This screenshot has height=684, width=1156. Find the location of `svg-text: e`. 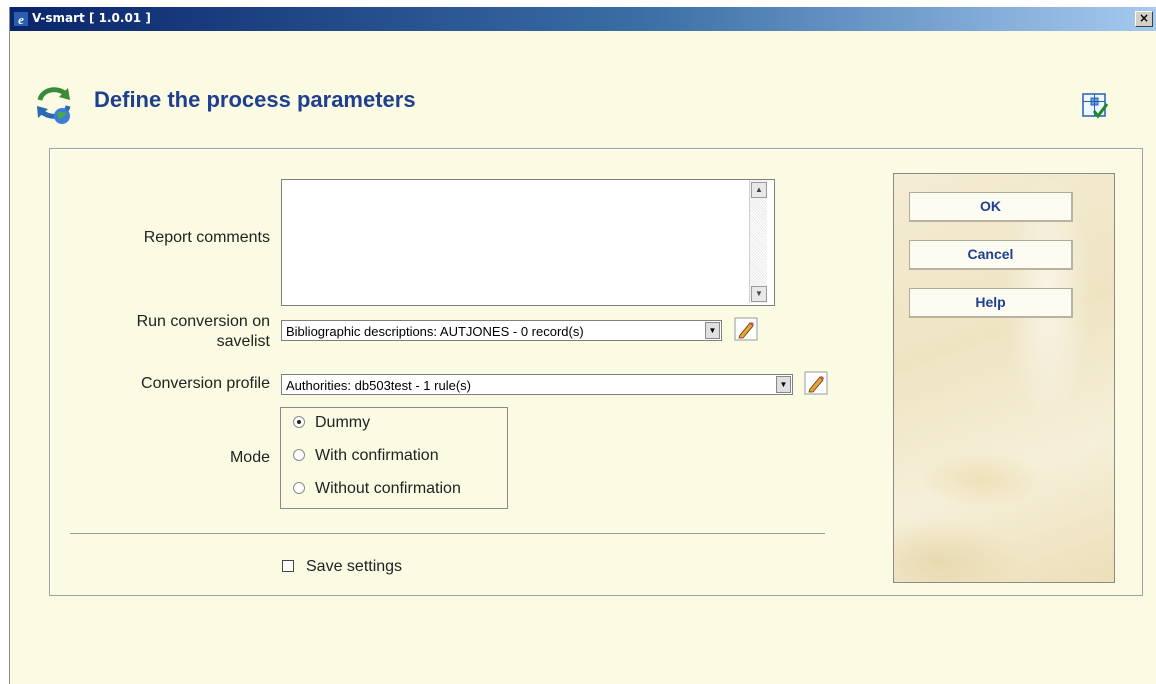

svg-text: e is located at coordinates (21, 19).